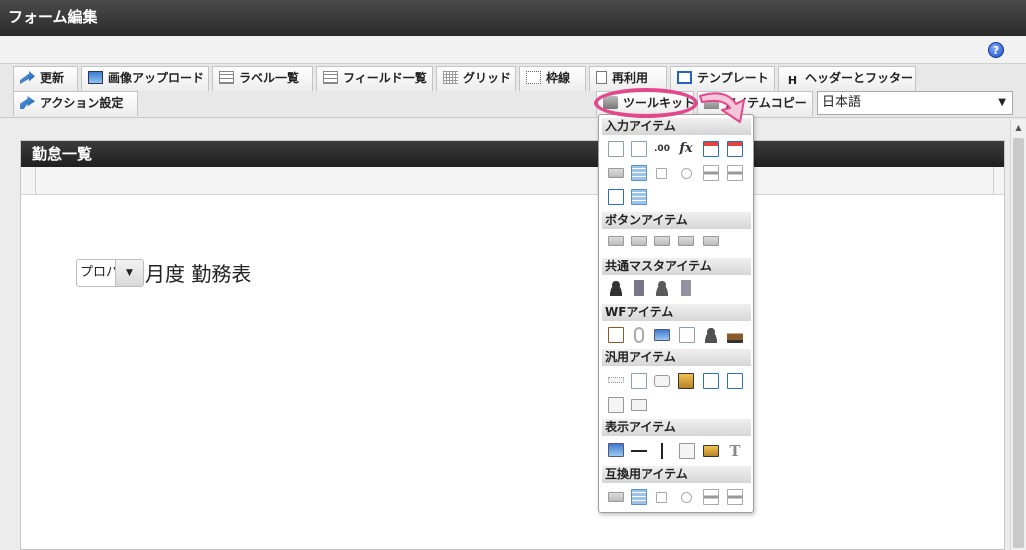 This screenshot has height=550, width=1026. Describe the element at coordinates (639, 241) in the screenshot. I see `next-button-icon` at that location.